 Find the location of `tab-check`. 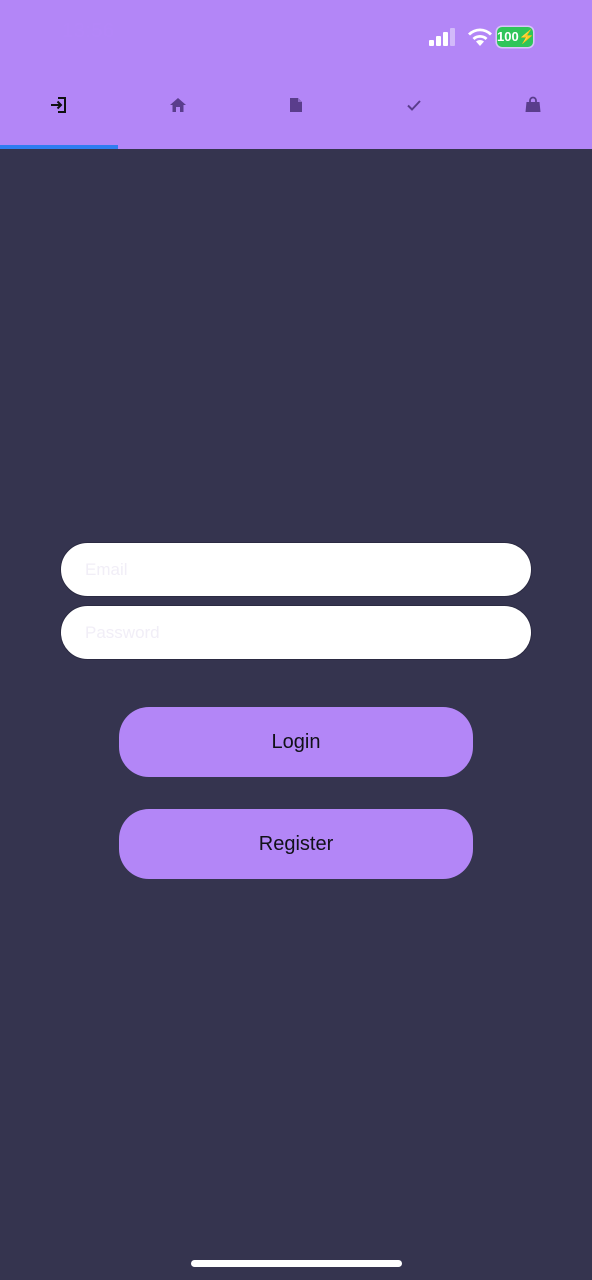

tab-check is located at coordinates (414, 109).